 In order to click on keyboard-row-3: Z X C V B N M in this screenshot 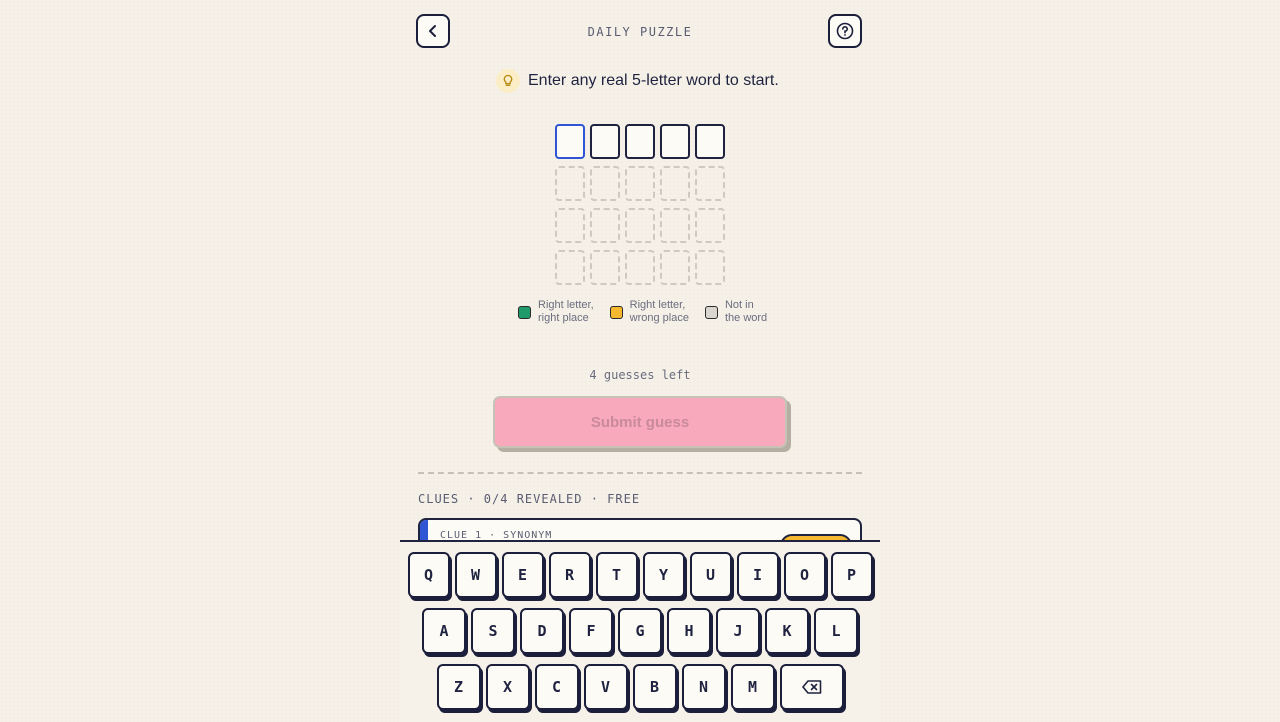, I will do `click(640, 687)`.